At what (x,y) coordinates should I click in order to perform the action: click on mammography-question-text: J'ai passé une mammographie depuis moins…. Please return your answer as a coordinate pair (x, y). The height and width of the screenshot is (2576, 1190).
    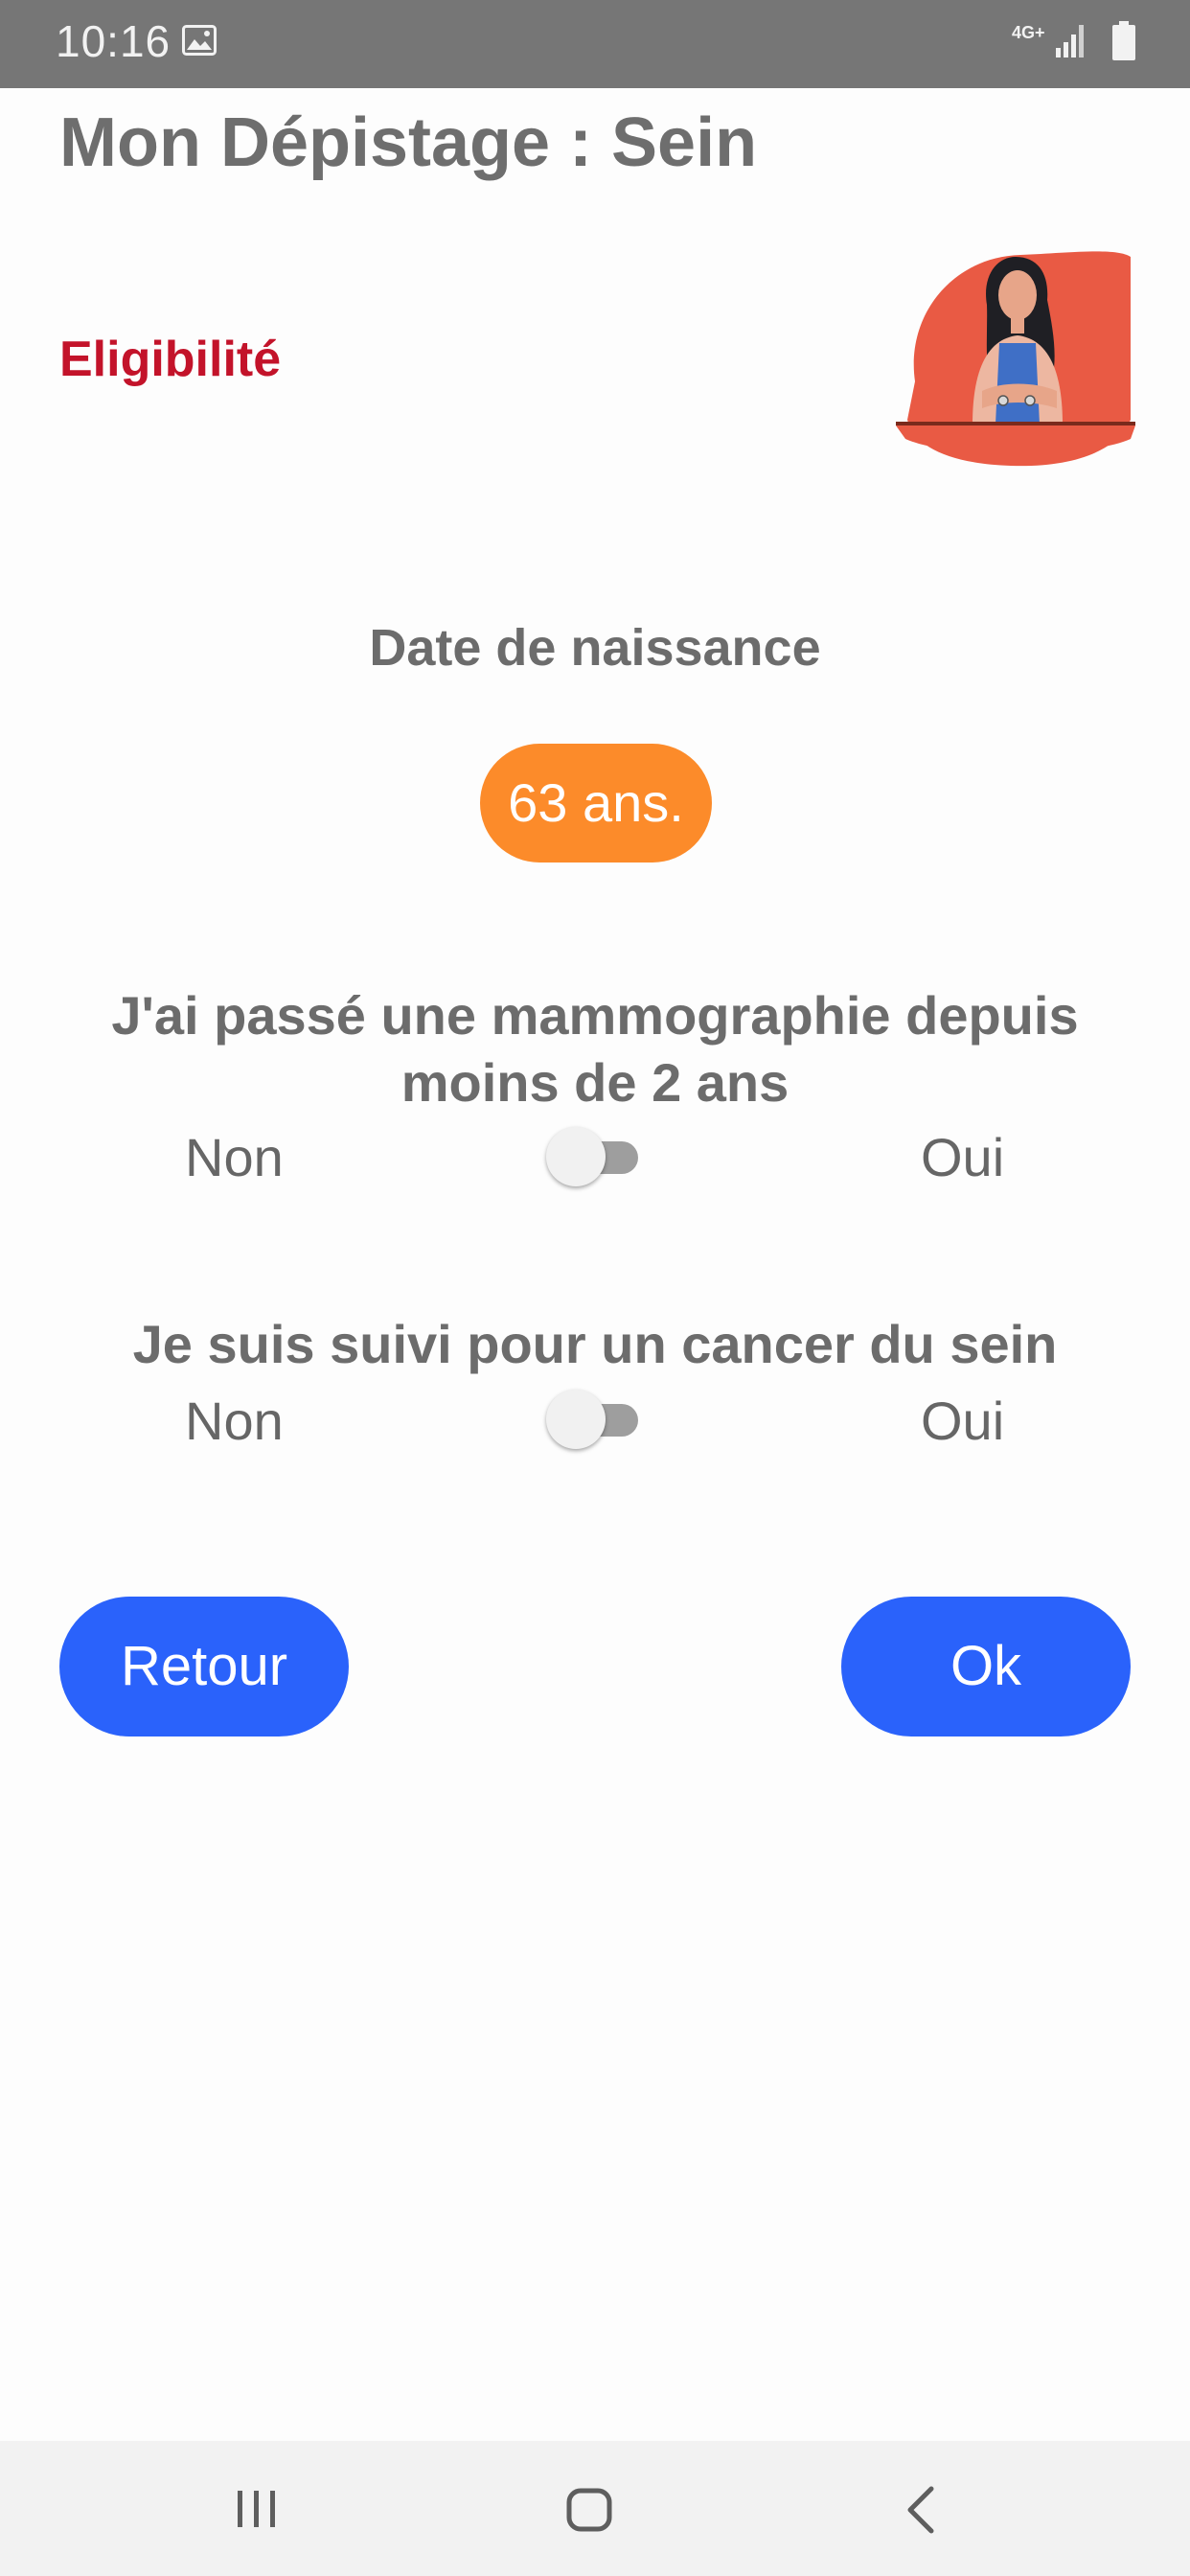
    Looking at the image, I should click on (595, 1049).